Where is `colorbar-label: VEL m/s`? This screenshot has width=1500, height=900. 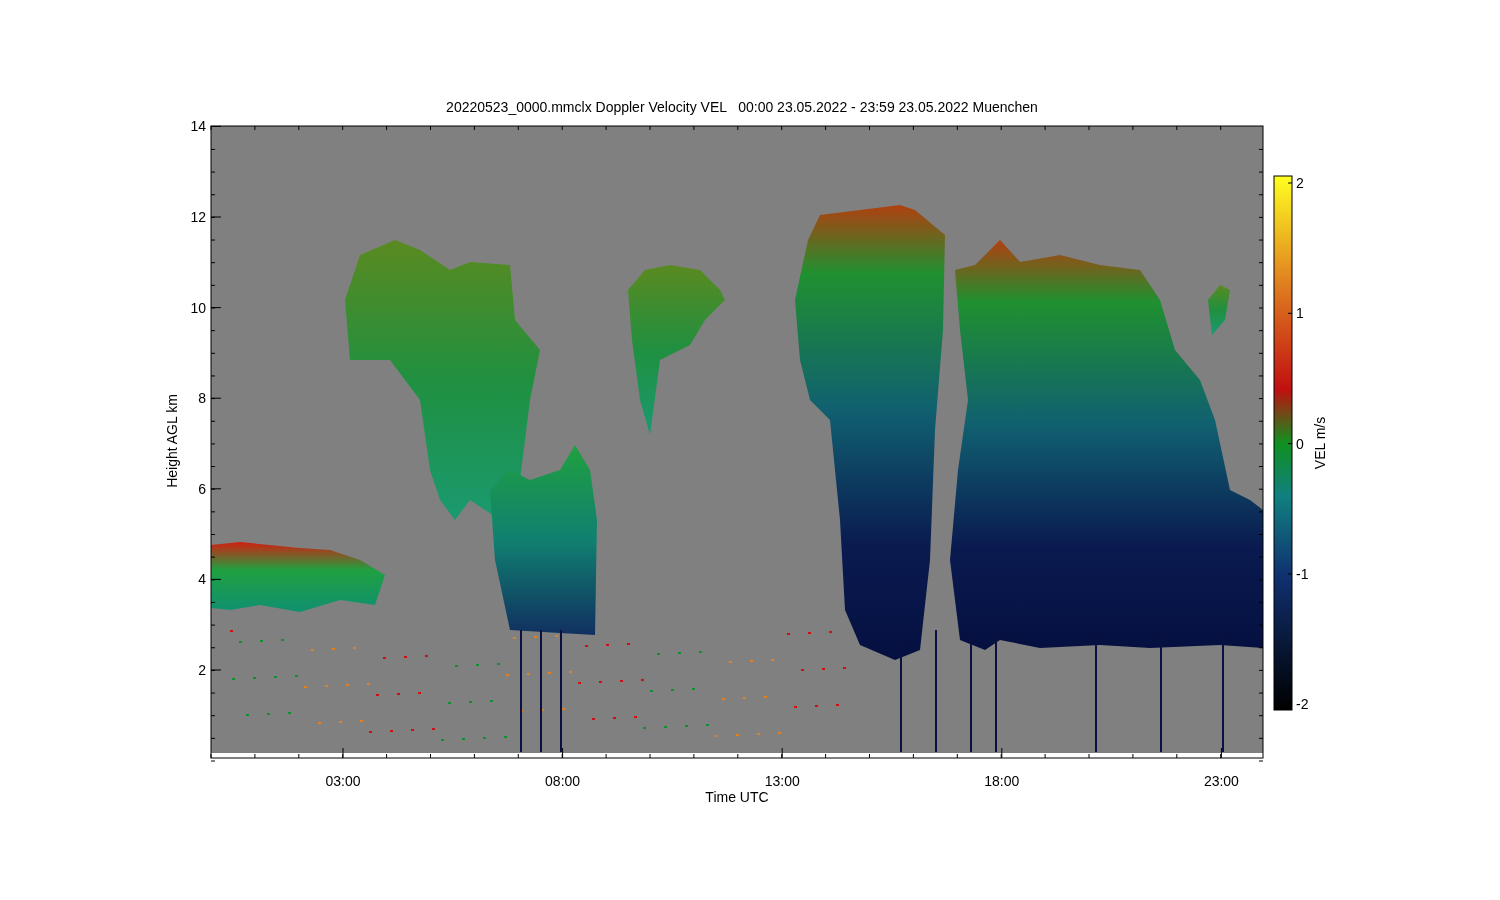 colorbar-label: VEL m/s is located at coordinates (1320, 443).